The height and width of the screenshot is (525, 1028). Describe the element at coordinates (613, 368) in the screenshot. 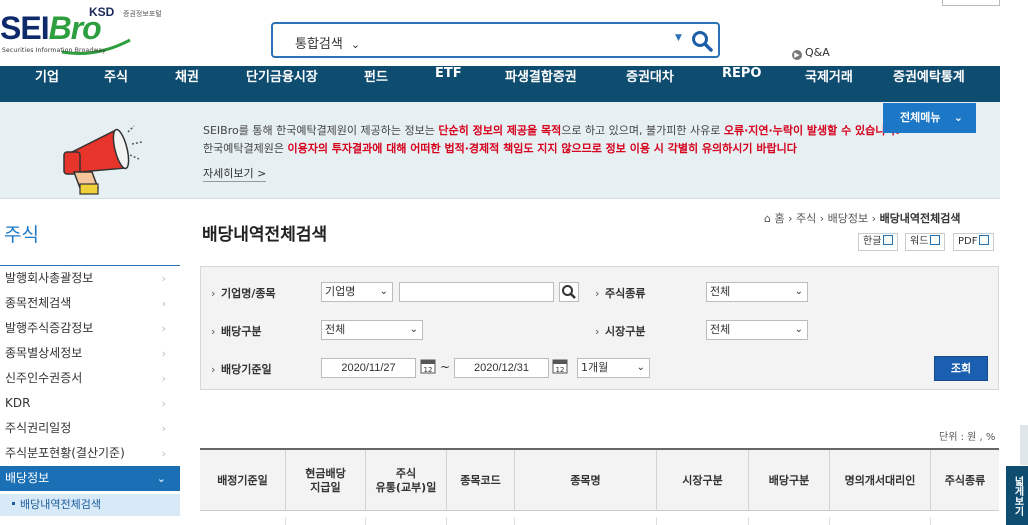

I see `period-select: 1개월 ⌄` at that location.